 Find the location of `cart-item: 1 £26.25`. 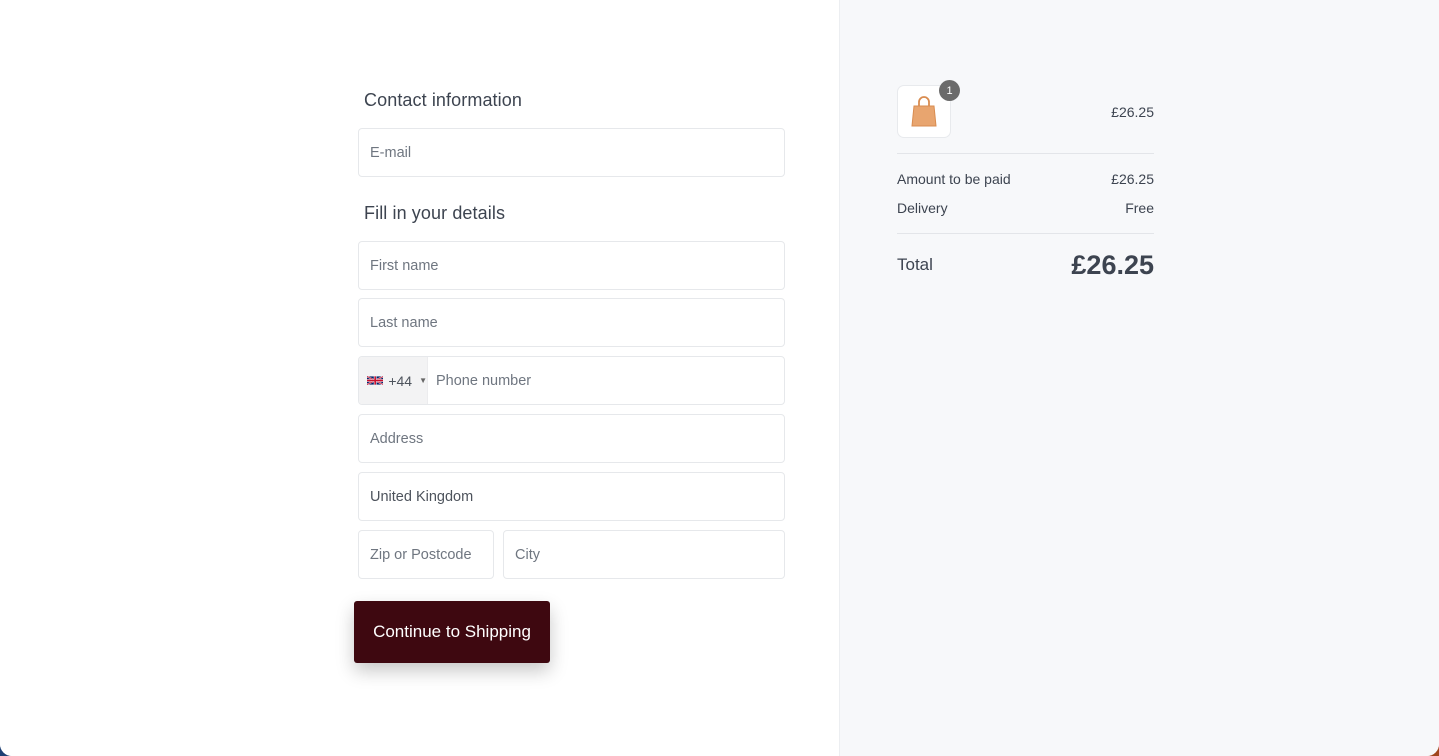

cart-item: 1 £26.25 is located at coordinates (1025, 109).